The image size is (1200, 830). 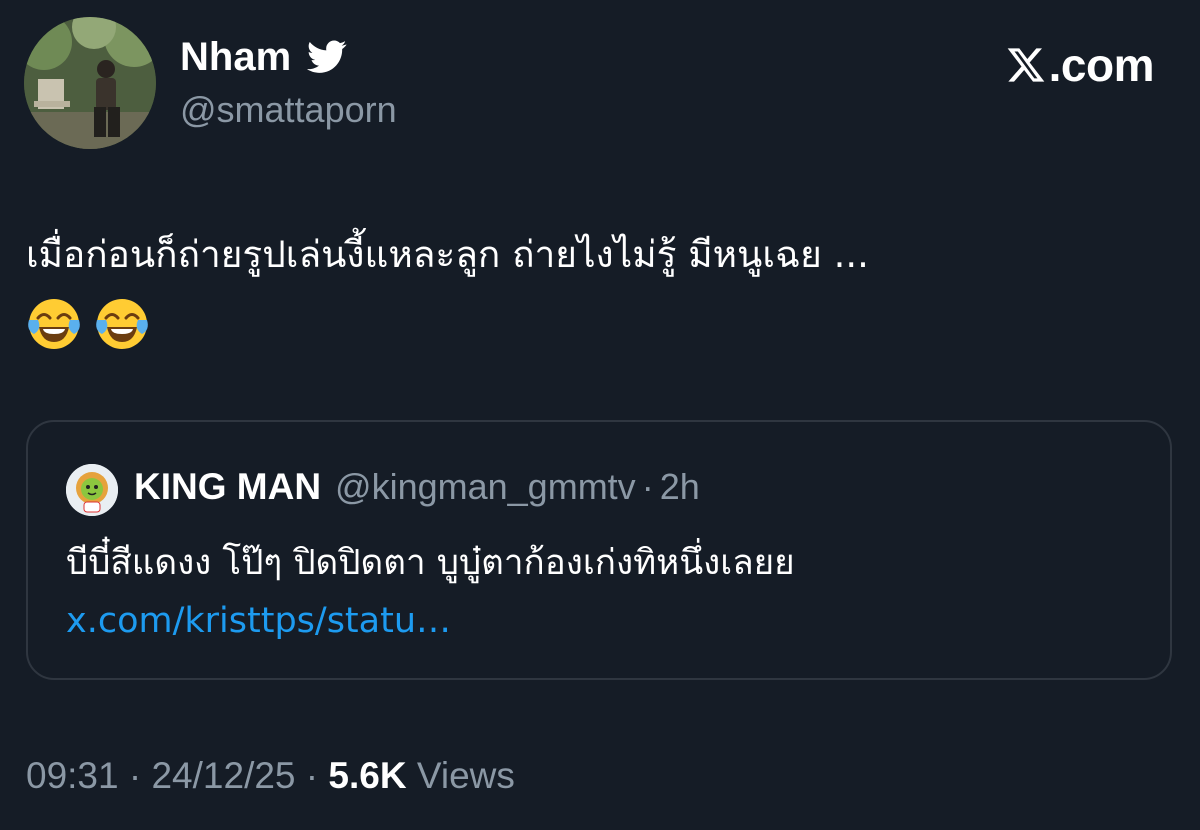 I want to click on quoted-author-name: KING MAN, so click(x=227, y=487).